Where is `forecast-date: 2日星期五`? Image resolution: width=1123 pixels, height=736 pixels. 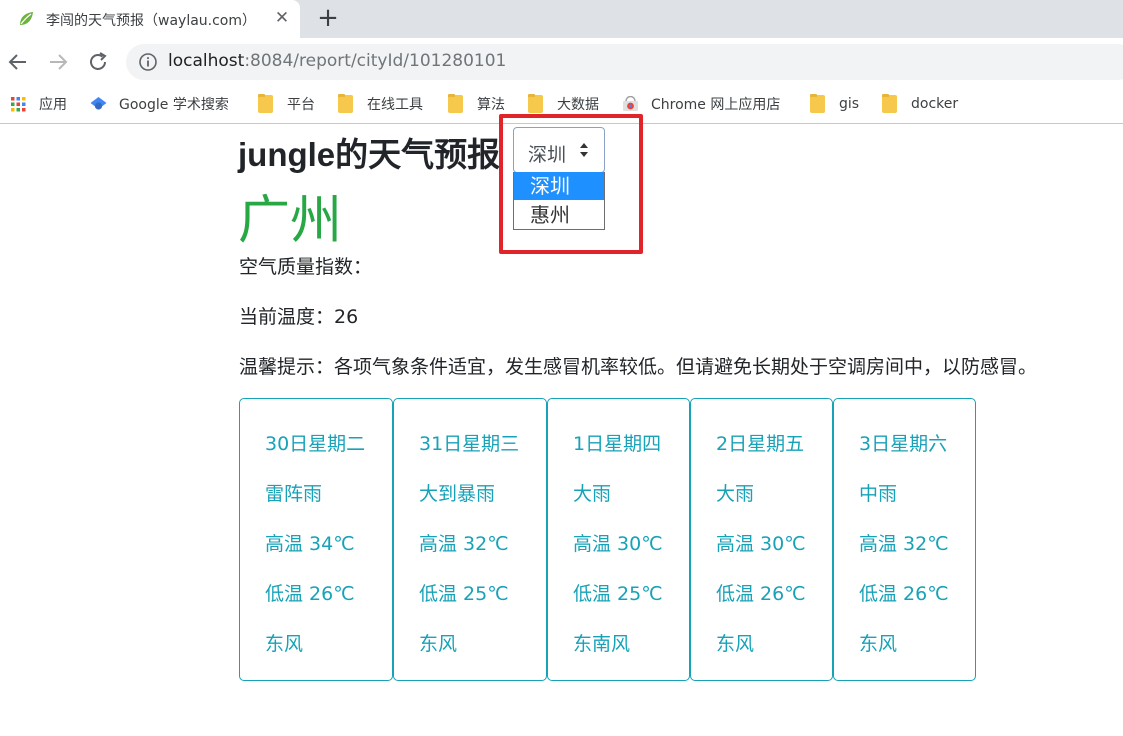
forecast-date: 2日星期五 is located at coordinates (760, 444).